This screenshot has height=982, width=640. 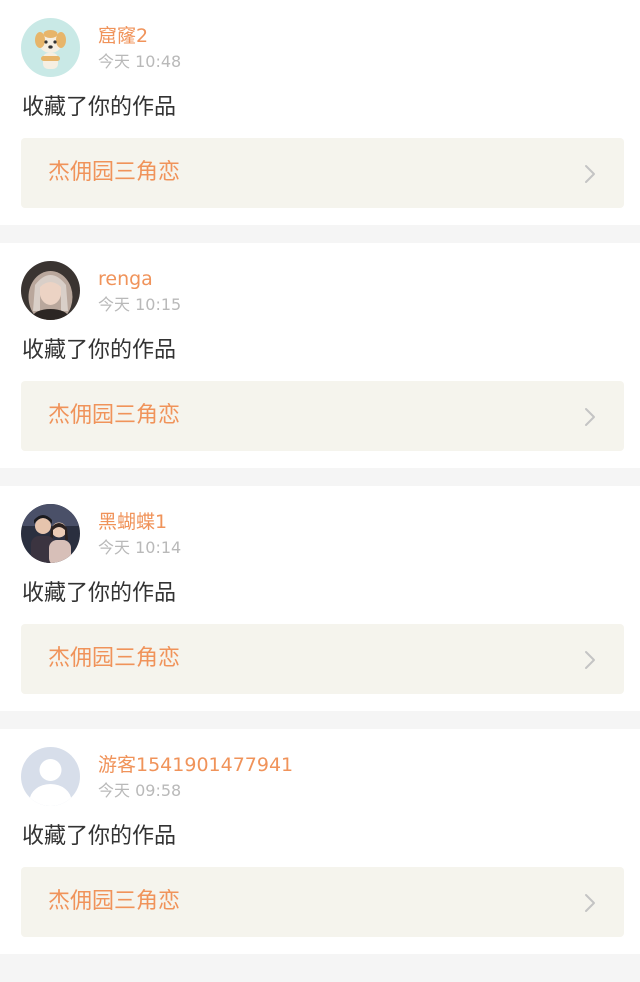 What do you see at coordinates (50, 290) in the screenshot?
I see `girl-photo-avatar-icon` at bounding box center [50, 290].